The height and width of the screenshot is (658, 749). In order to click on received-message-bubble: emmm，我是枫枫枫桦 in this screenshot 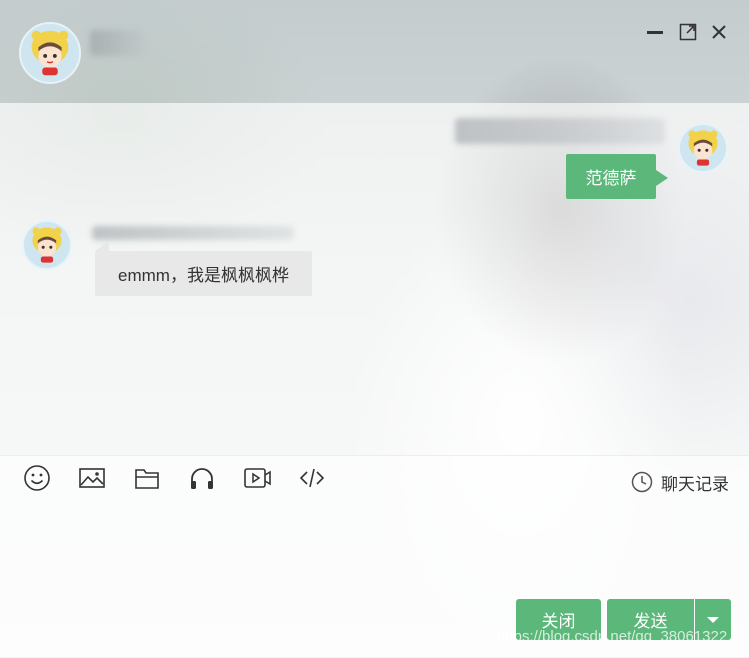, I will do `click(203, 268)`.